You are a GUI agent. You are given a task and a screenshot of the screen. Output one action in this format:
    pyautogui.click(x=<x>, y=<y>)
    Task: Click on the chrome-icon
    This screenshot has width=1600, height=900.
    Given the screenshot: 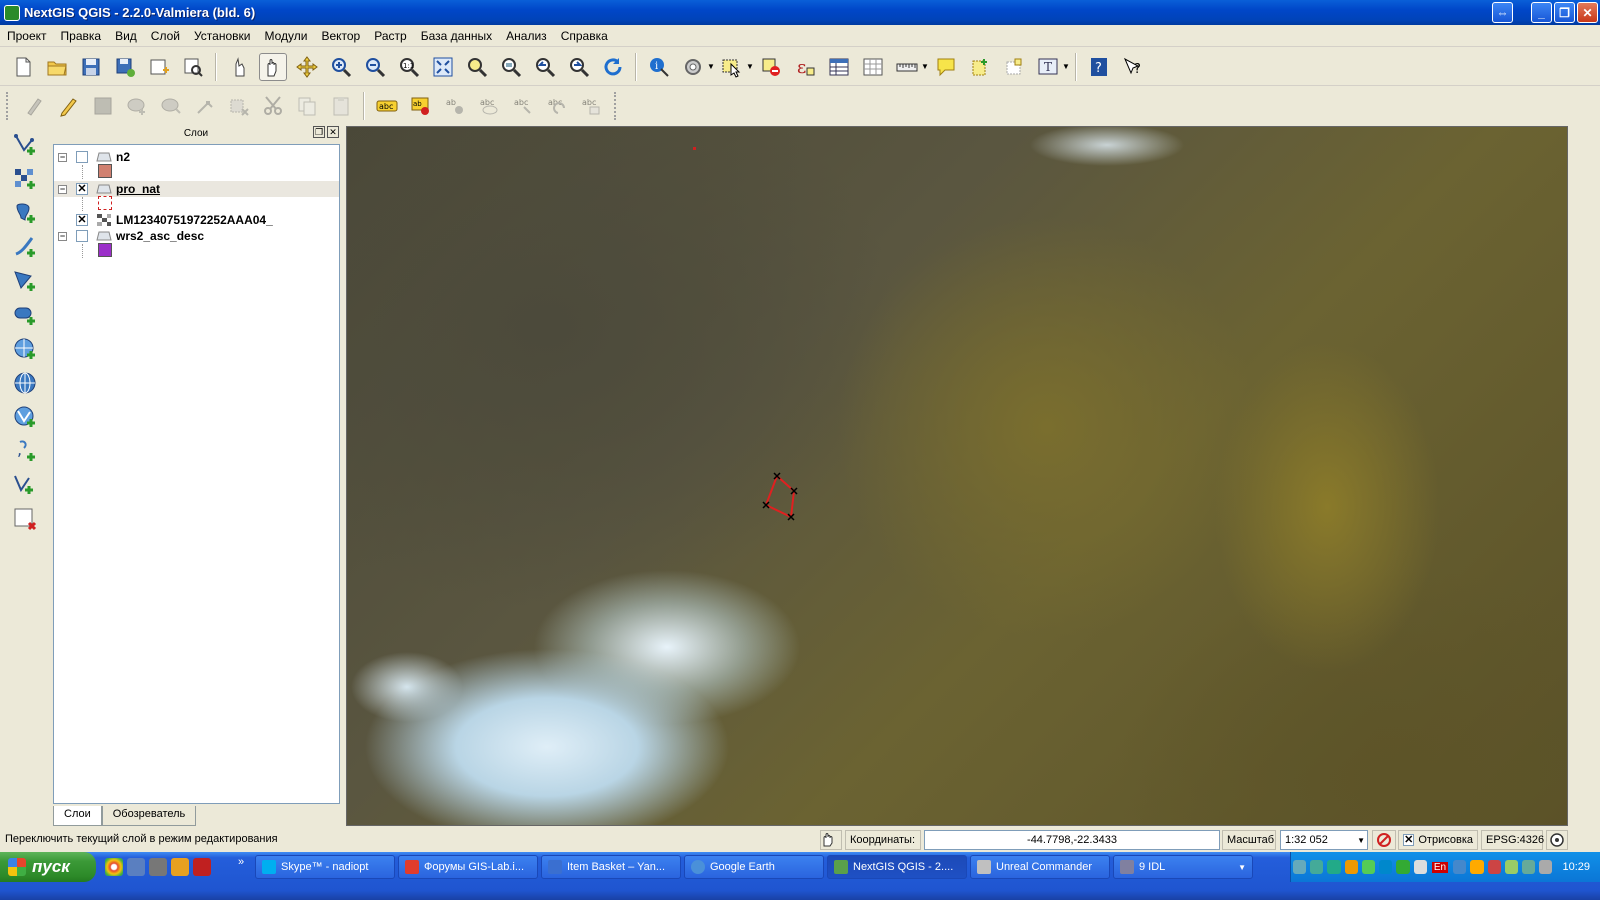 What is the action you would take?
    pyautogui.click(x=114, y=867)
    